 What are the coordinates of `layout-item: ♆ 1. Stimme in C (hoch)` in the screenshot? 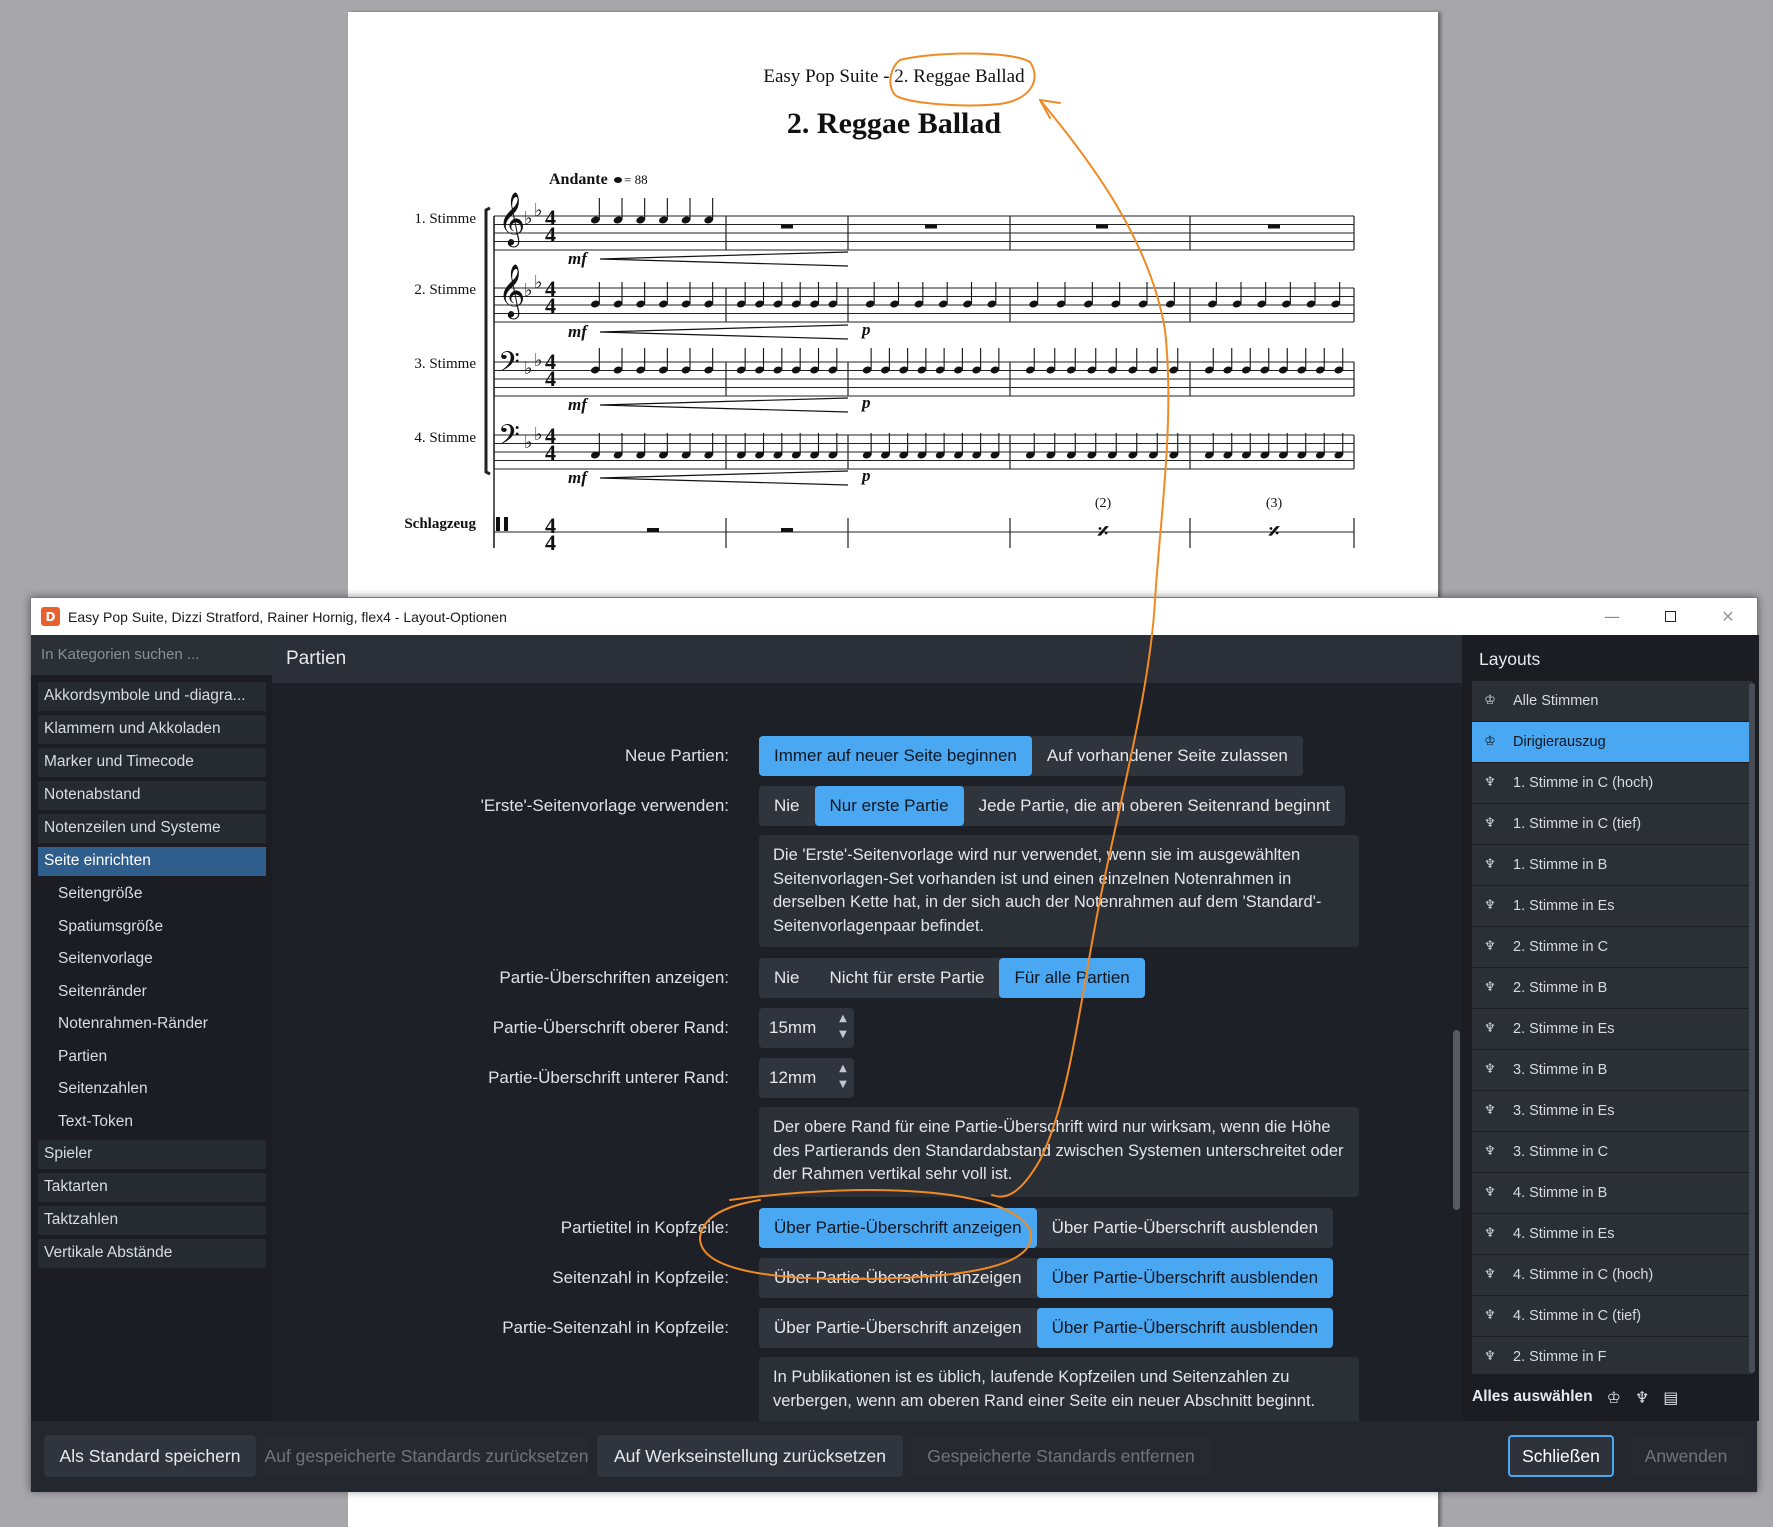 It's located at (1612, 783).